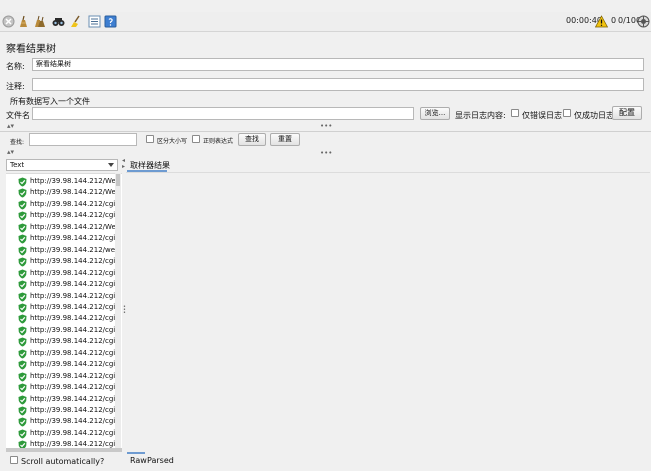  What do you see at coordinates (285, 139) in the screenshot?
I see `reset-button: 重置` at bounding box center [285, 139].